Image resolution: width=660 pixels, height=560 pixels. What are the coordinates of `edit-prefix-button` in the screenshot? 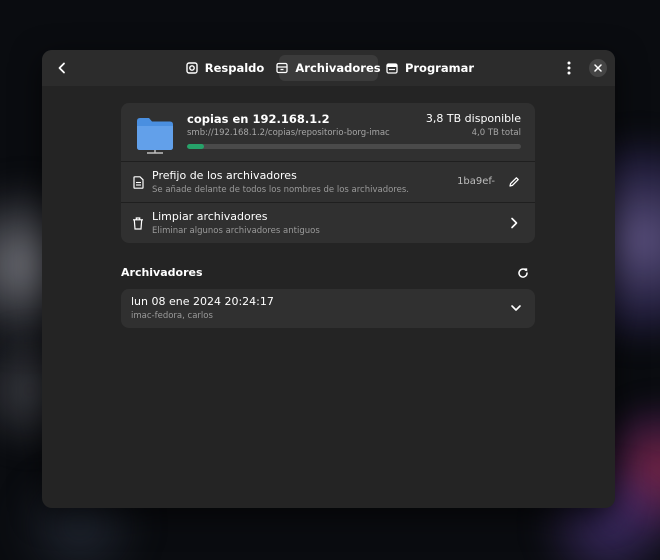 It's located at (514, 182).